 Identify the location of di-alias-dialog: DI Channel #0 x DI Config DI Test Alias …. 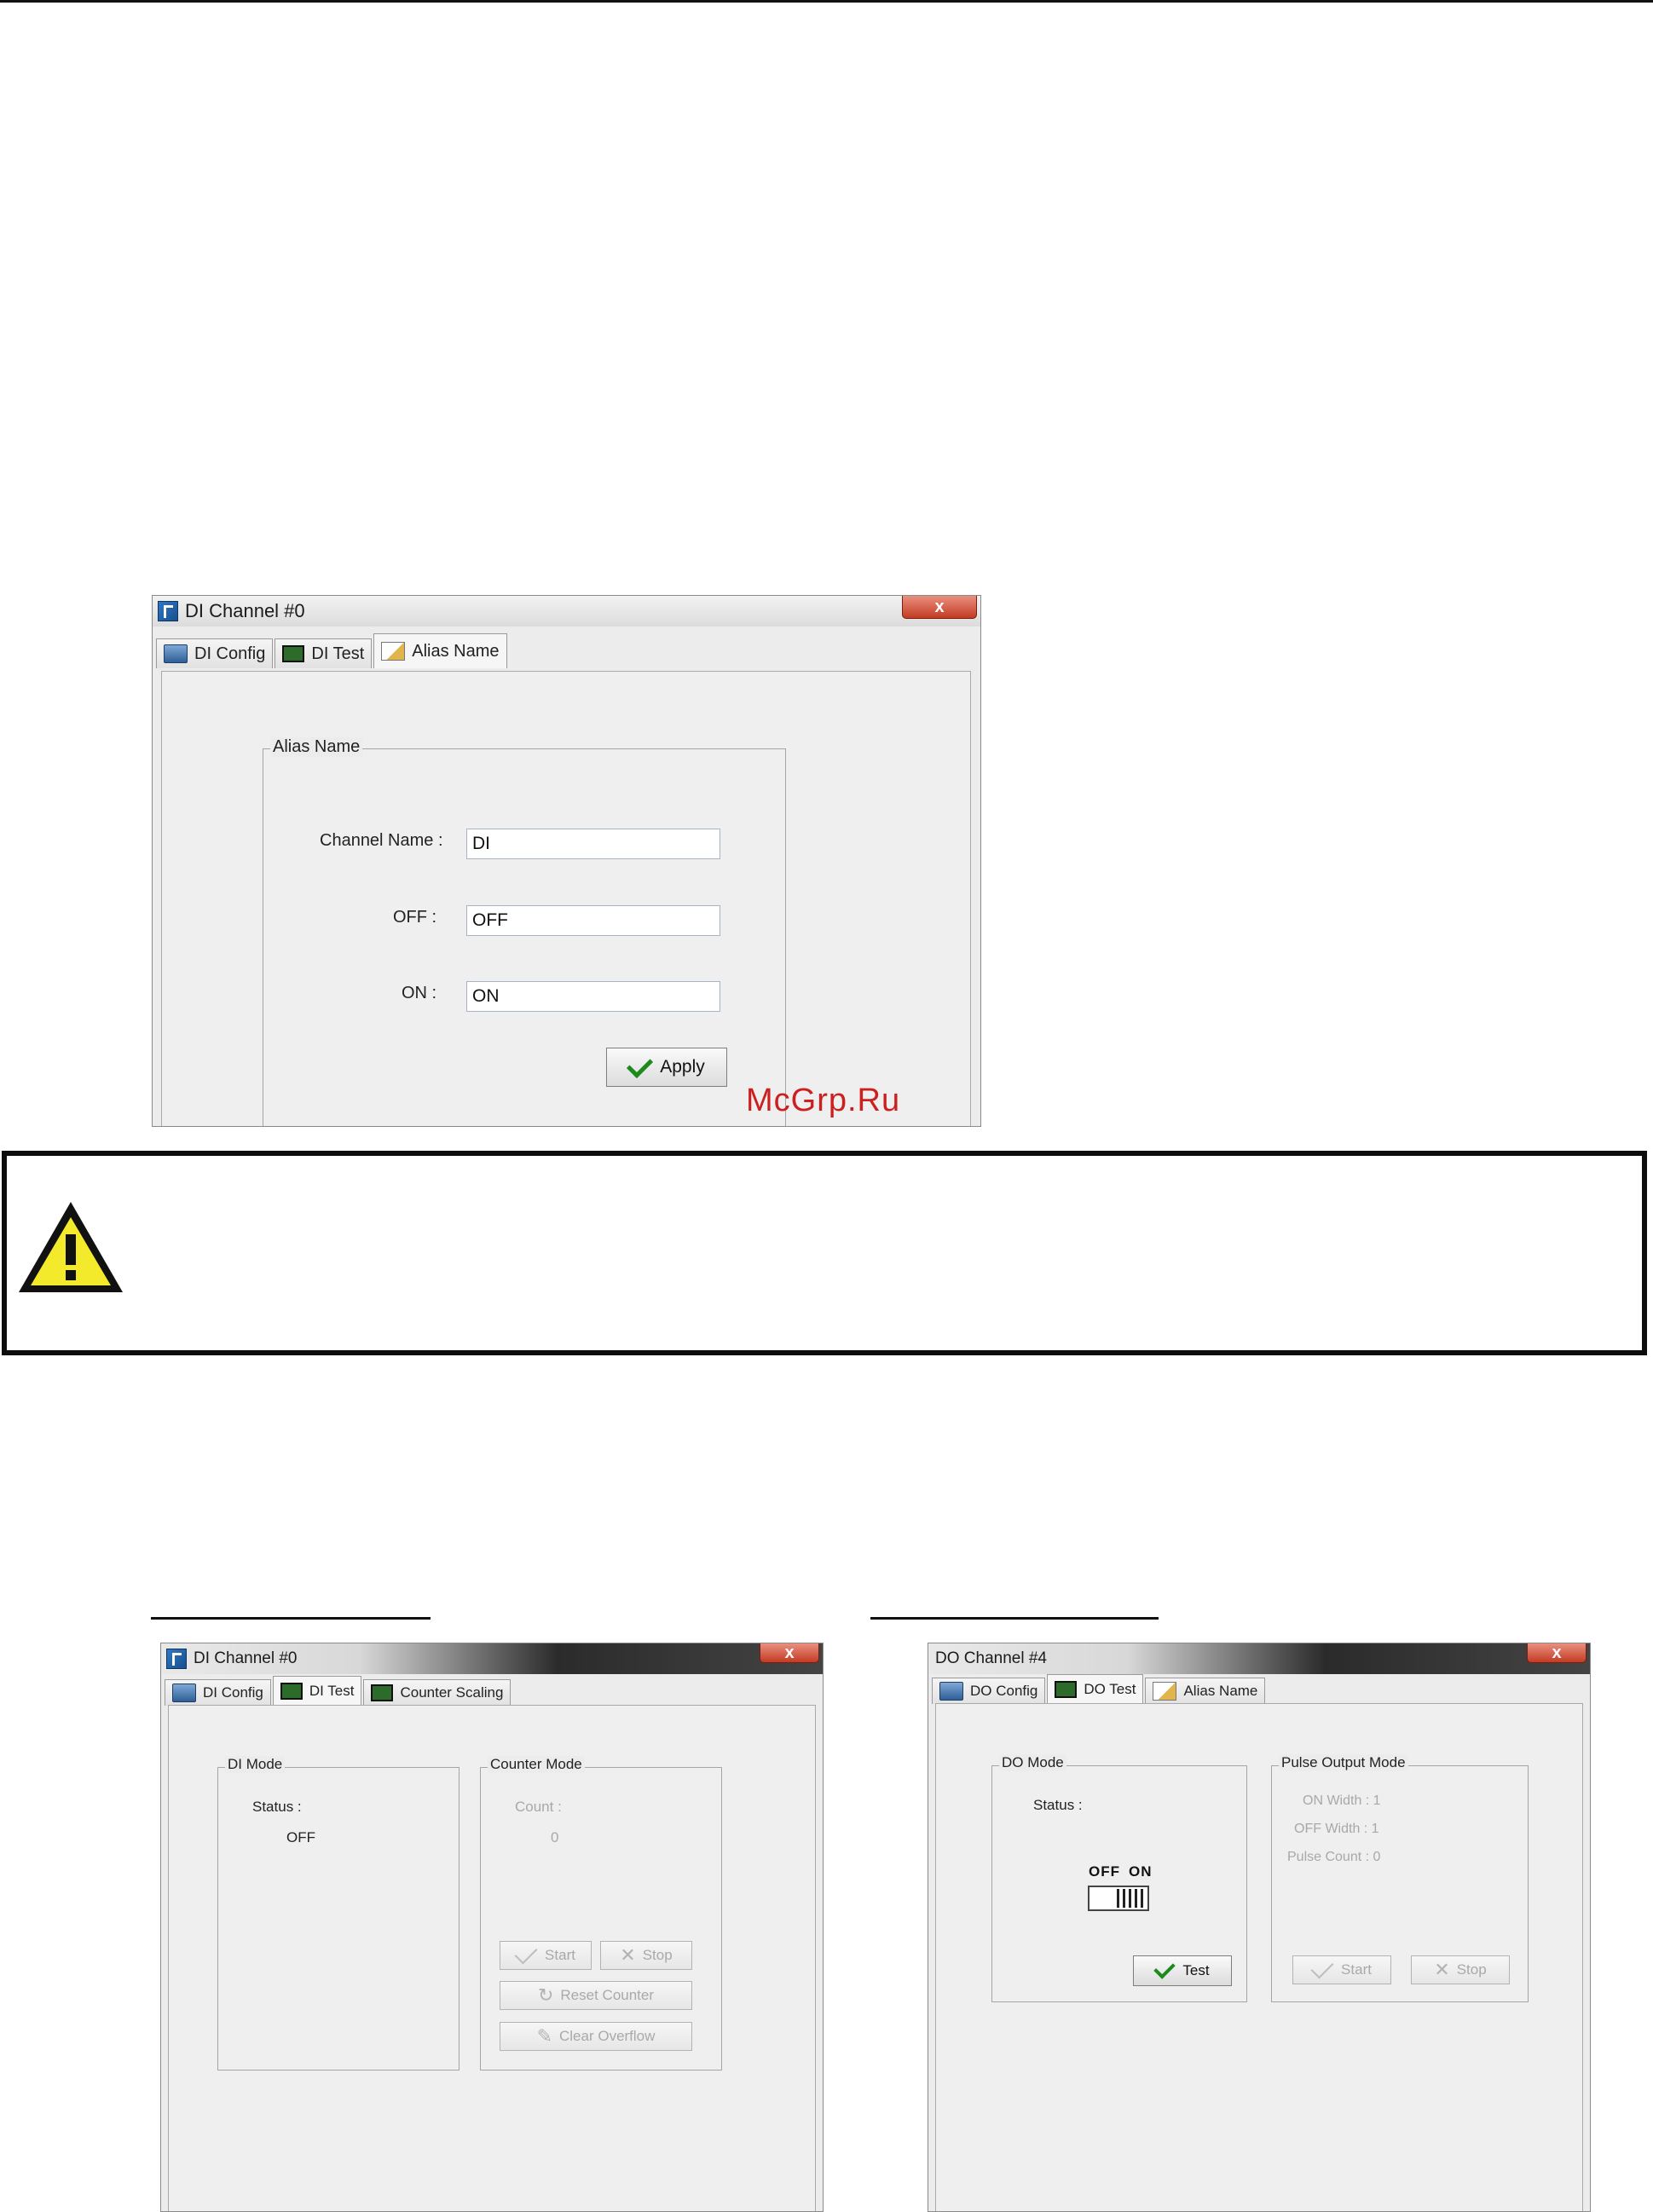
(566, 861).